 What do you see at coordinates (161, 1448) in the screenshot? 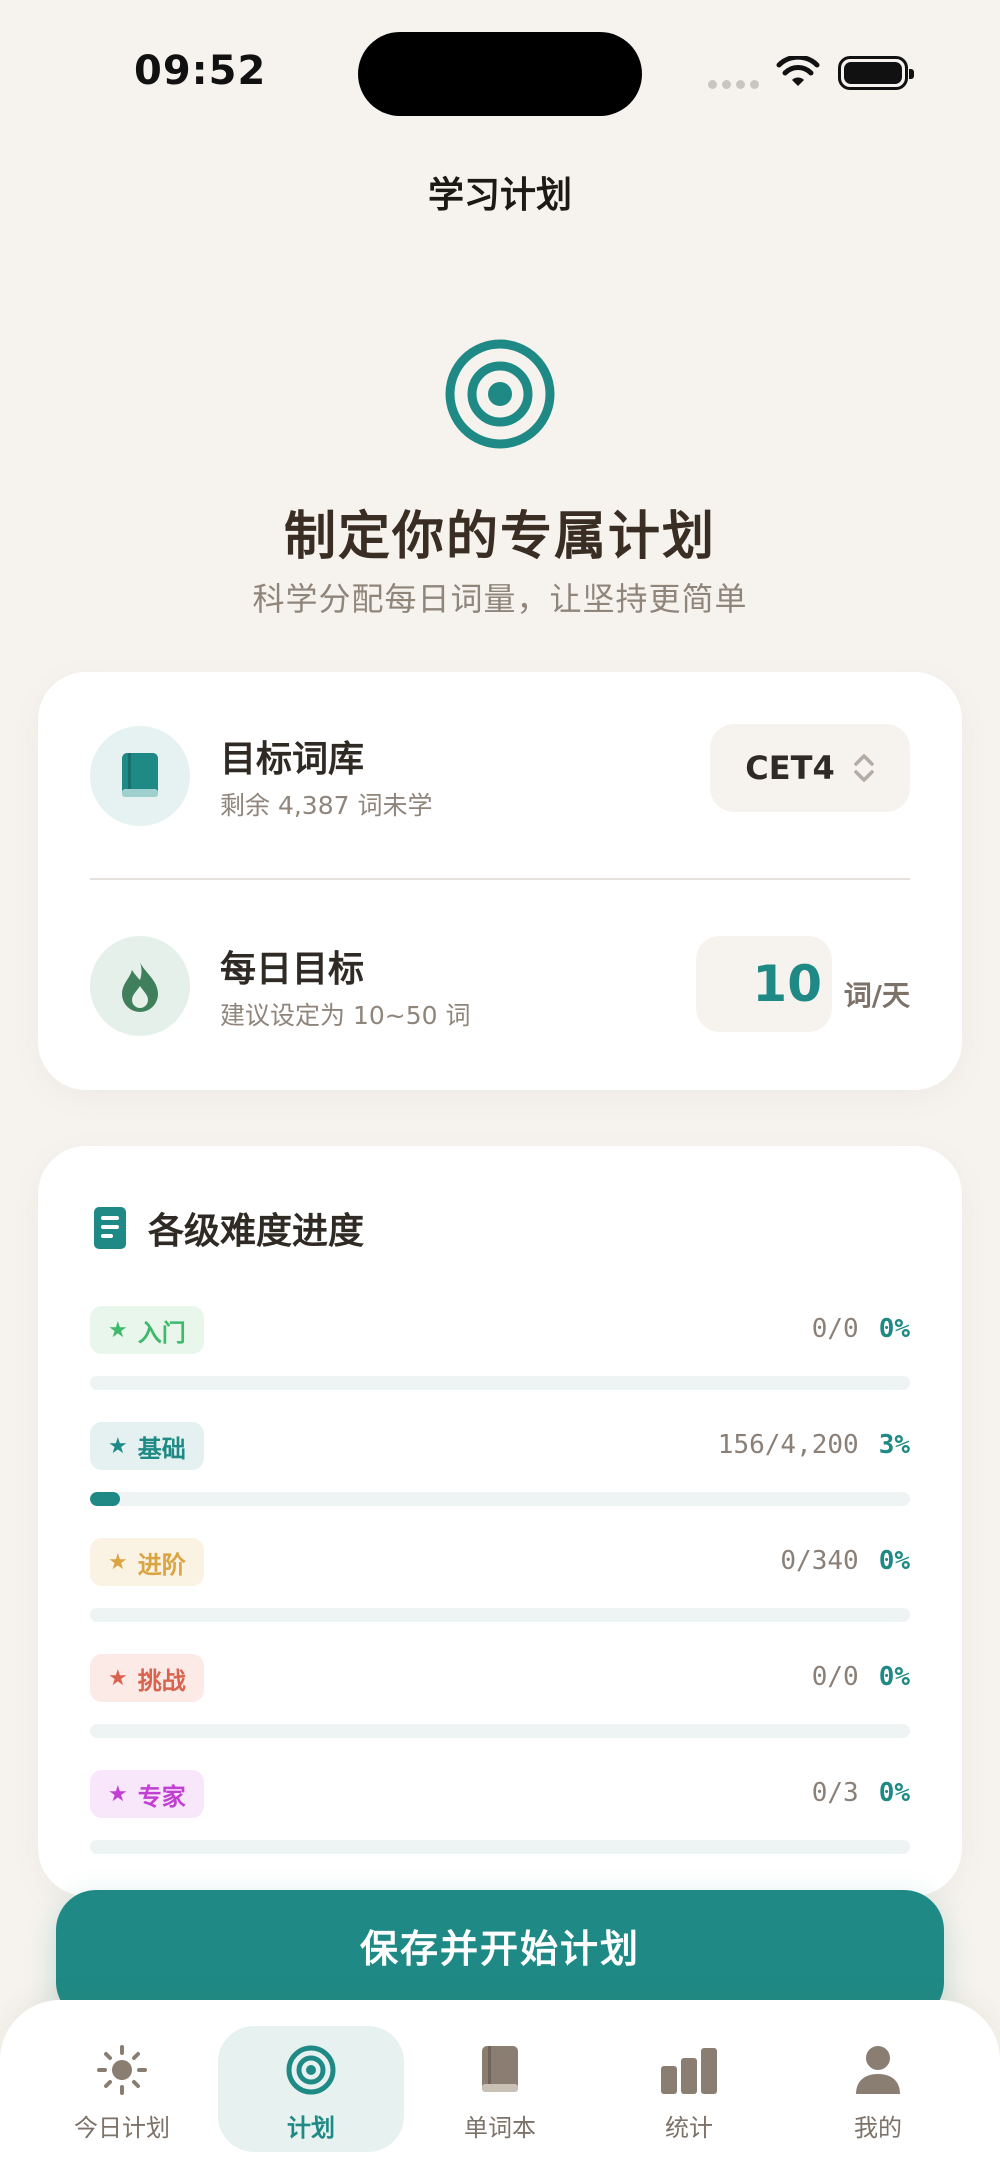
I see `level-name: 基础` at bounding box center [161, 1448].